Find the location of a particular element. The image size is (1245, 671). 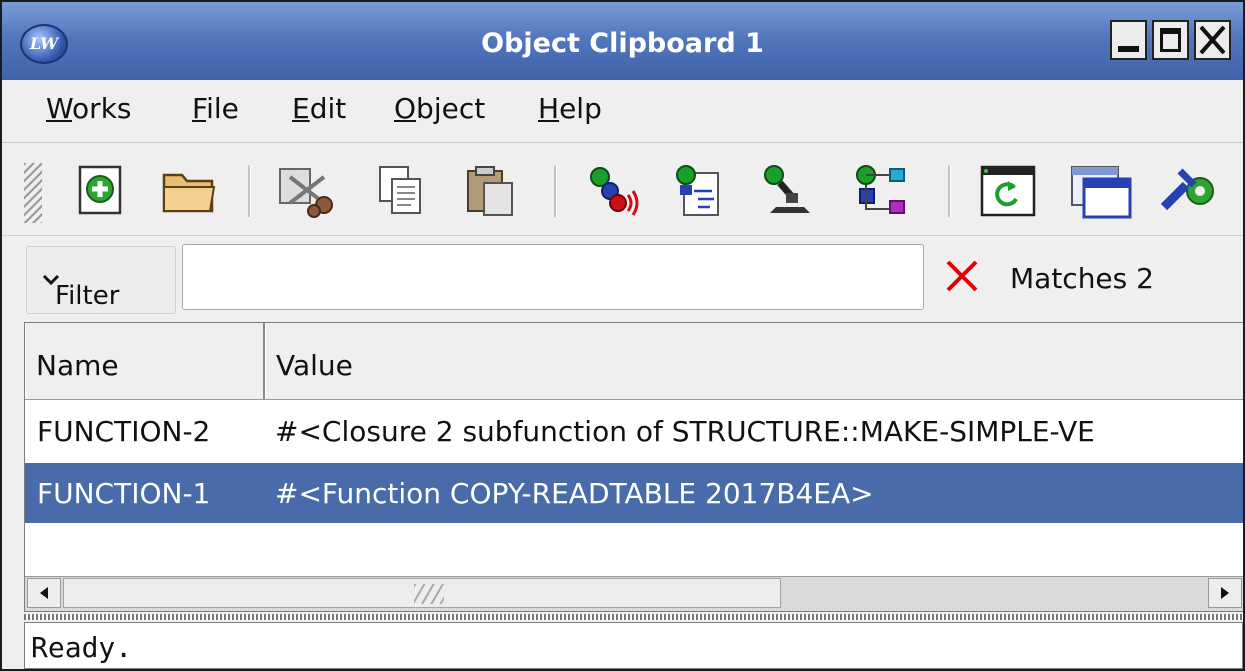

structure-icon is located at coordinates (880, 189).